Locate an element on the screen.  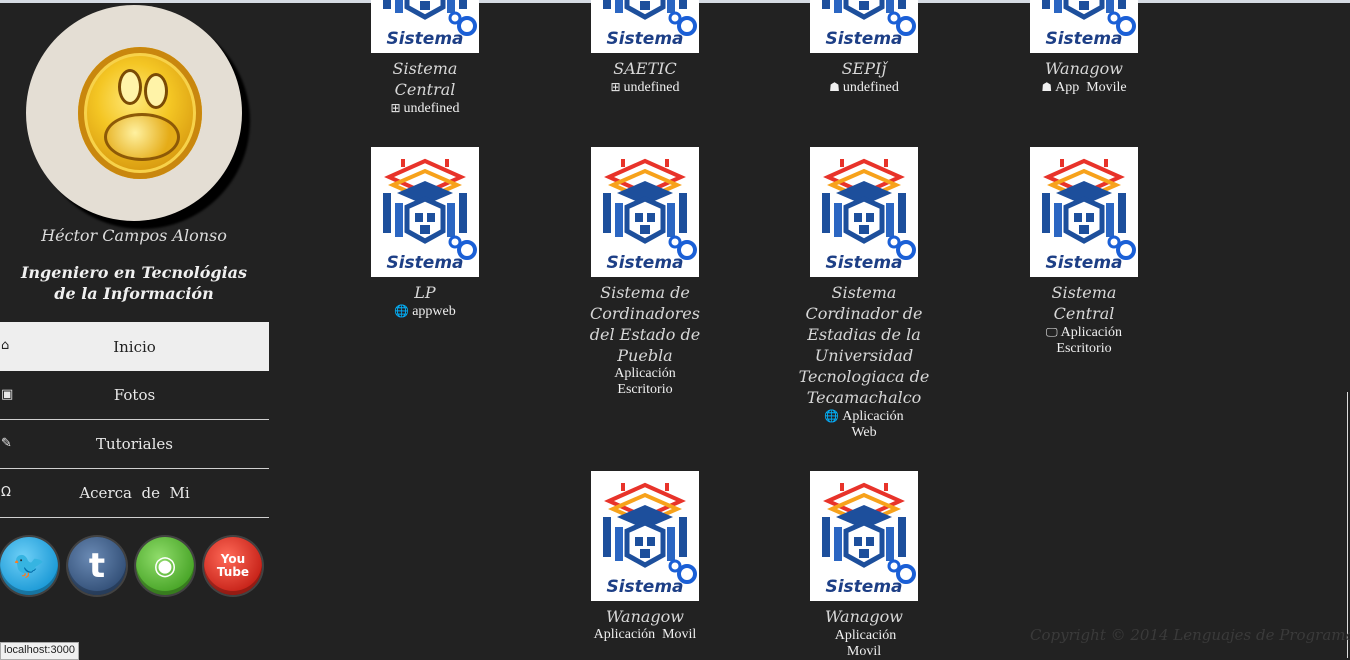
sidebar-item-acerca: Ω Acerca de Mi is located at coordinates (134, 493).